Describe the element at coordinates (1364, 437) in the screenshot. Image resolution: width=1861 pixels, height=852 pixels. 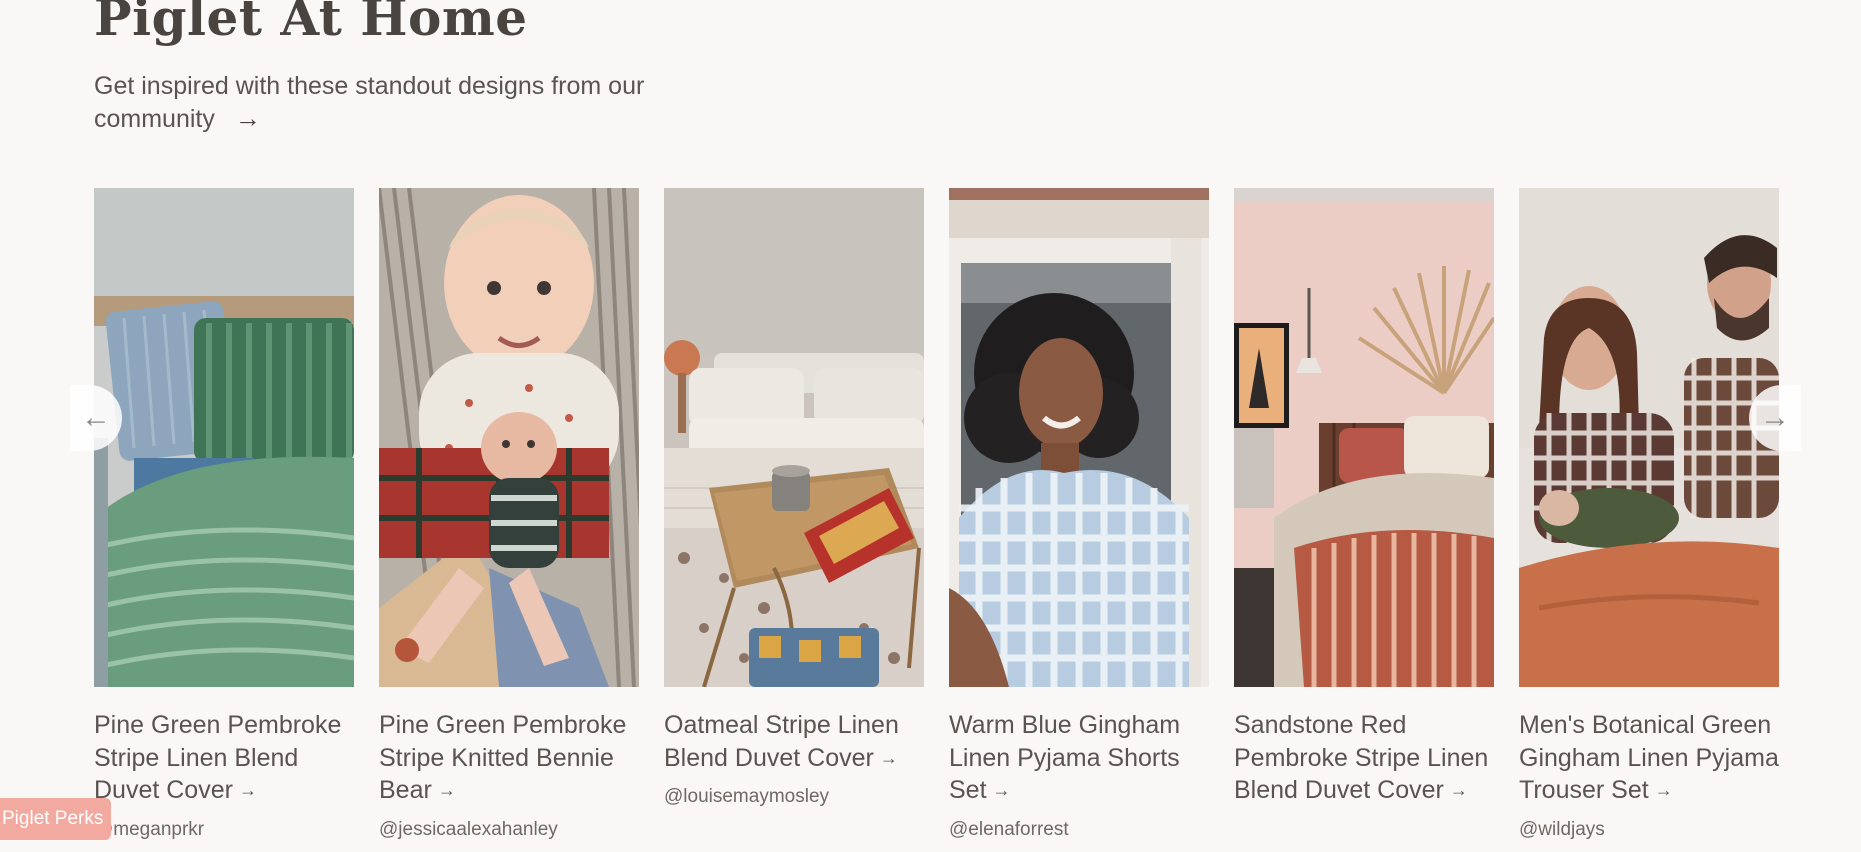
I see `card-image-sandstone-red-bedroom` at that location.